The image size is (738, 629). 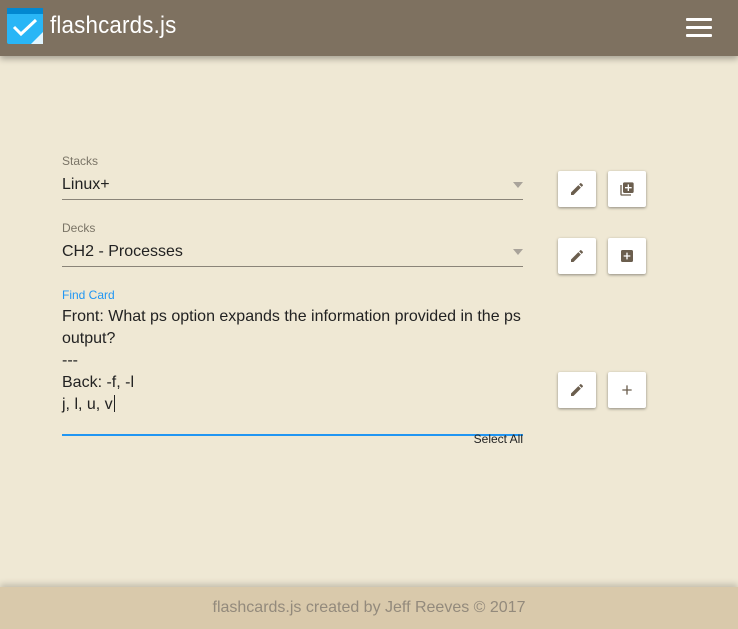 I want to click on stacks-label: Stacks, so click(x=80, y=161).